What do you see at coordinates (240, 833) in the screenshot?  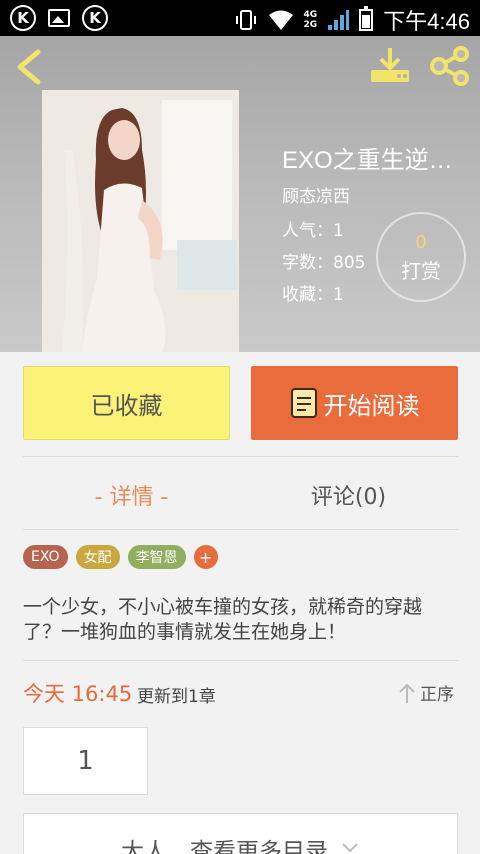 I see `more-catalog-button: 大人，查看更多目录` at bounding box center [240, 833].